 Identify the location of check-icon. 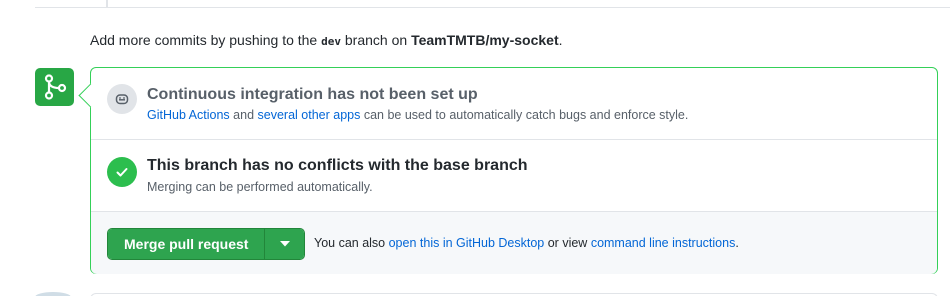
(122, 172).